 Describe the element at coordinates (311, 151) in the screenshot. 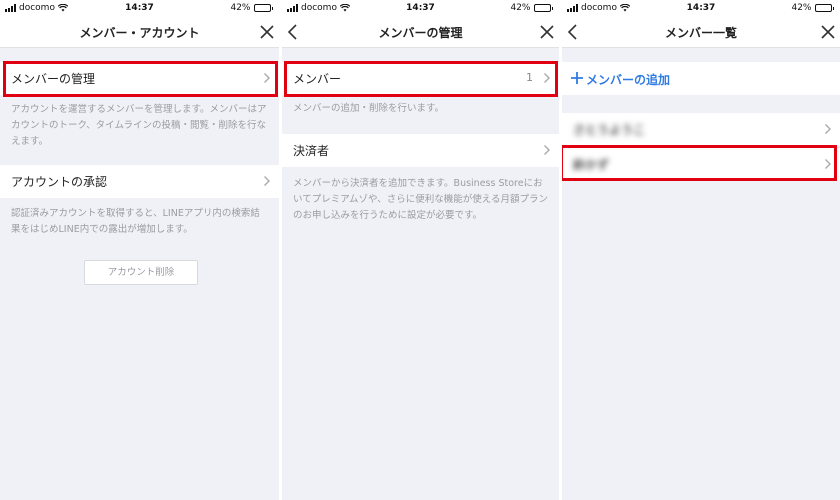

I see `payer-label: 決済者` at that location.